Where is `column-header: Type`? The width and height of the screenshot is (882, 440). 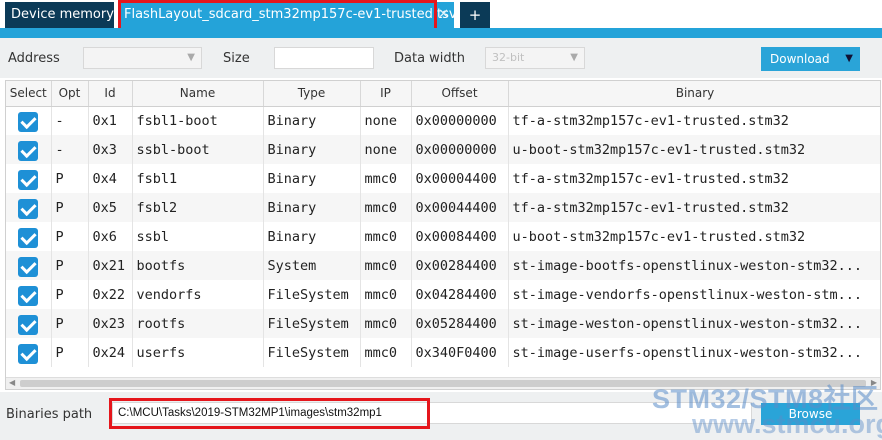 column-header: Type is located at coordinates (312, 94).